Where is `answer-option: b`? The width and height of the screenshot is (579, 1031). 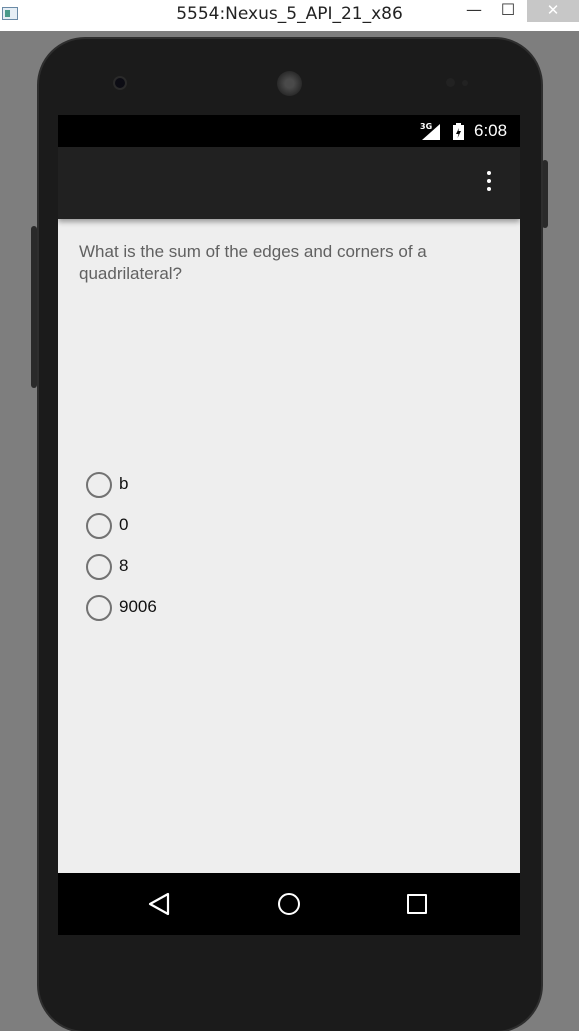
answer-option: b is located at coordinates (186, 485).